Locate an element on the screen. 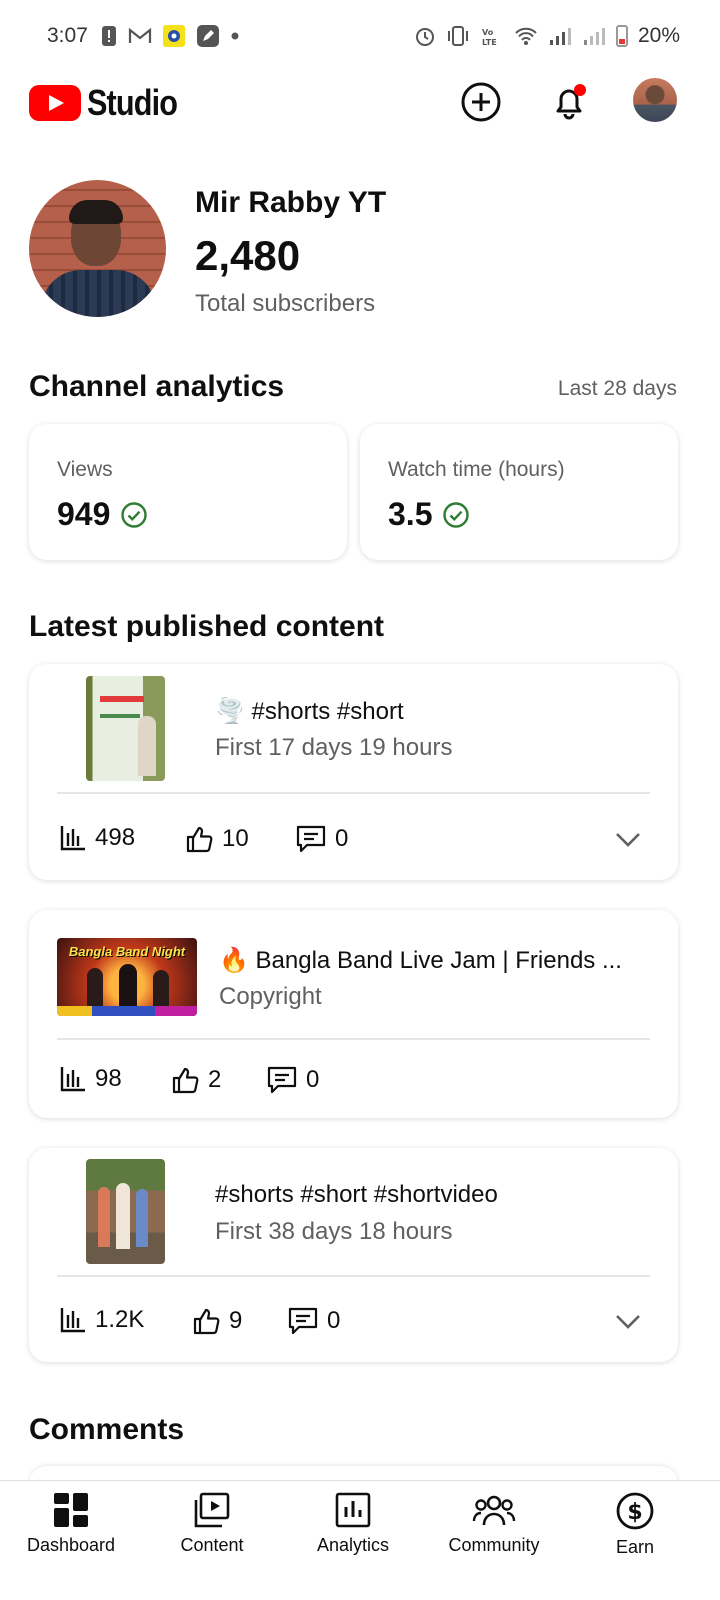 Image resolution: width=720 pixels, height=1600 pixels. battery-icon is located at coordinates (621, 36).